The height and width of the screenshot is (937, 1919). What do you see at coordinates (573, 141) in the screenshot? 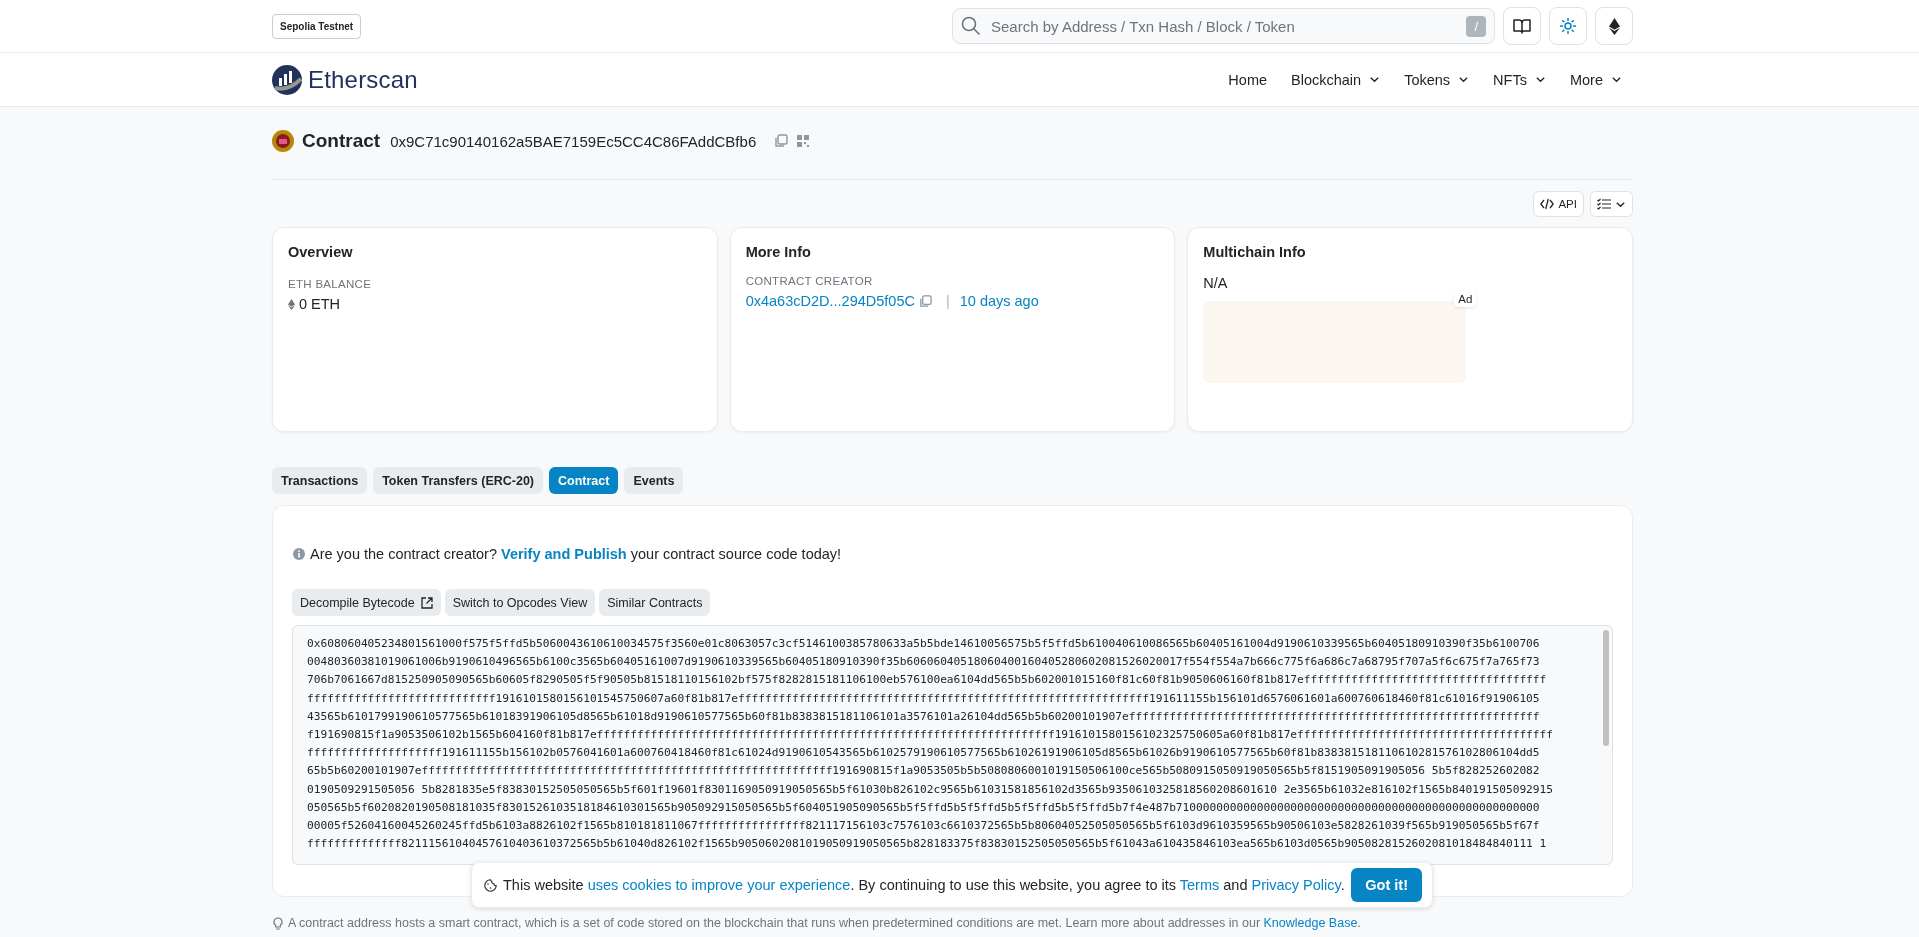
I see `contract-address: 0x9C71c90140162a5BAE7159Ec5CC4C86FAddCBfb6` at bounding box center [573, 141].